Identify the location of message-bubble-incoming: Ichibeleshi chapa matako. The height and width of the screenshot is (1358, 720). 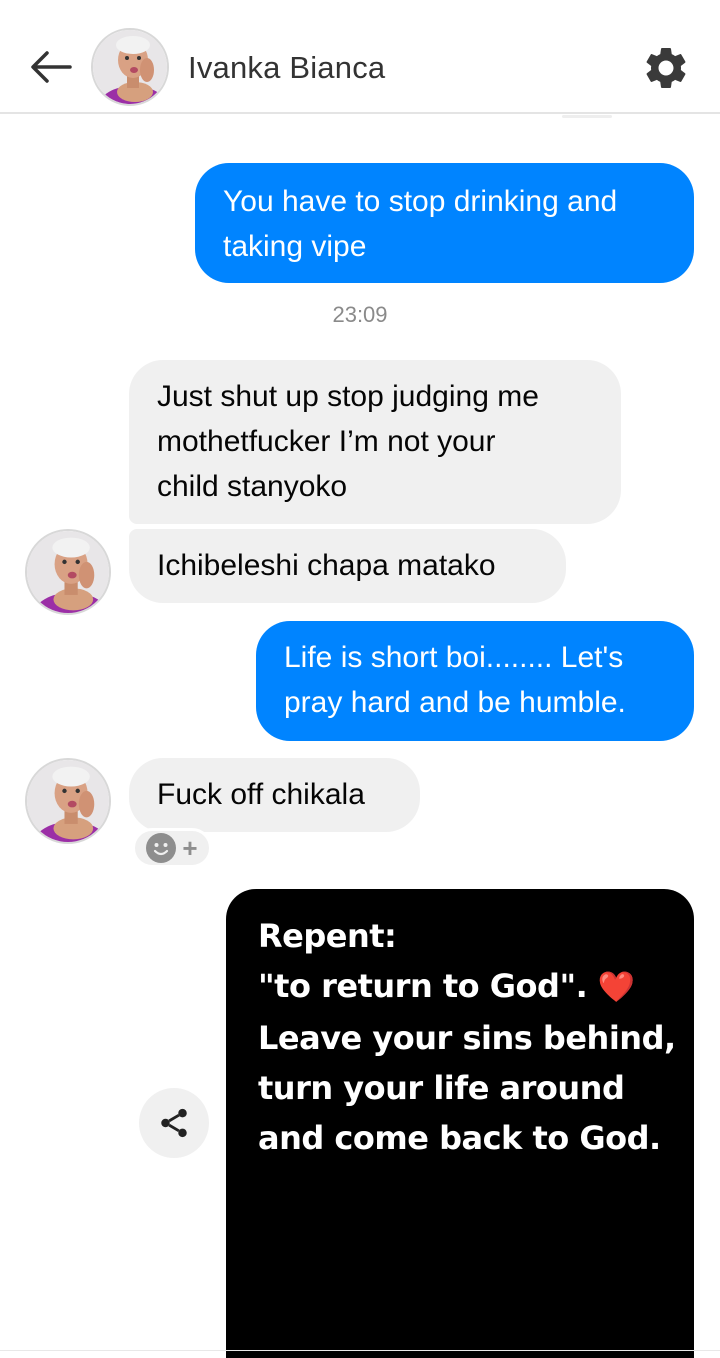
(347, 566).